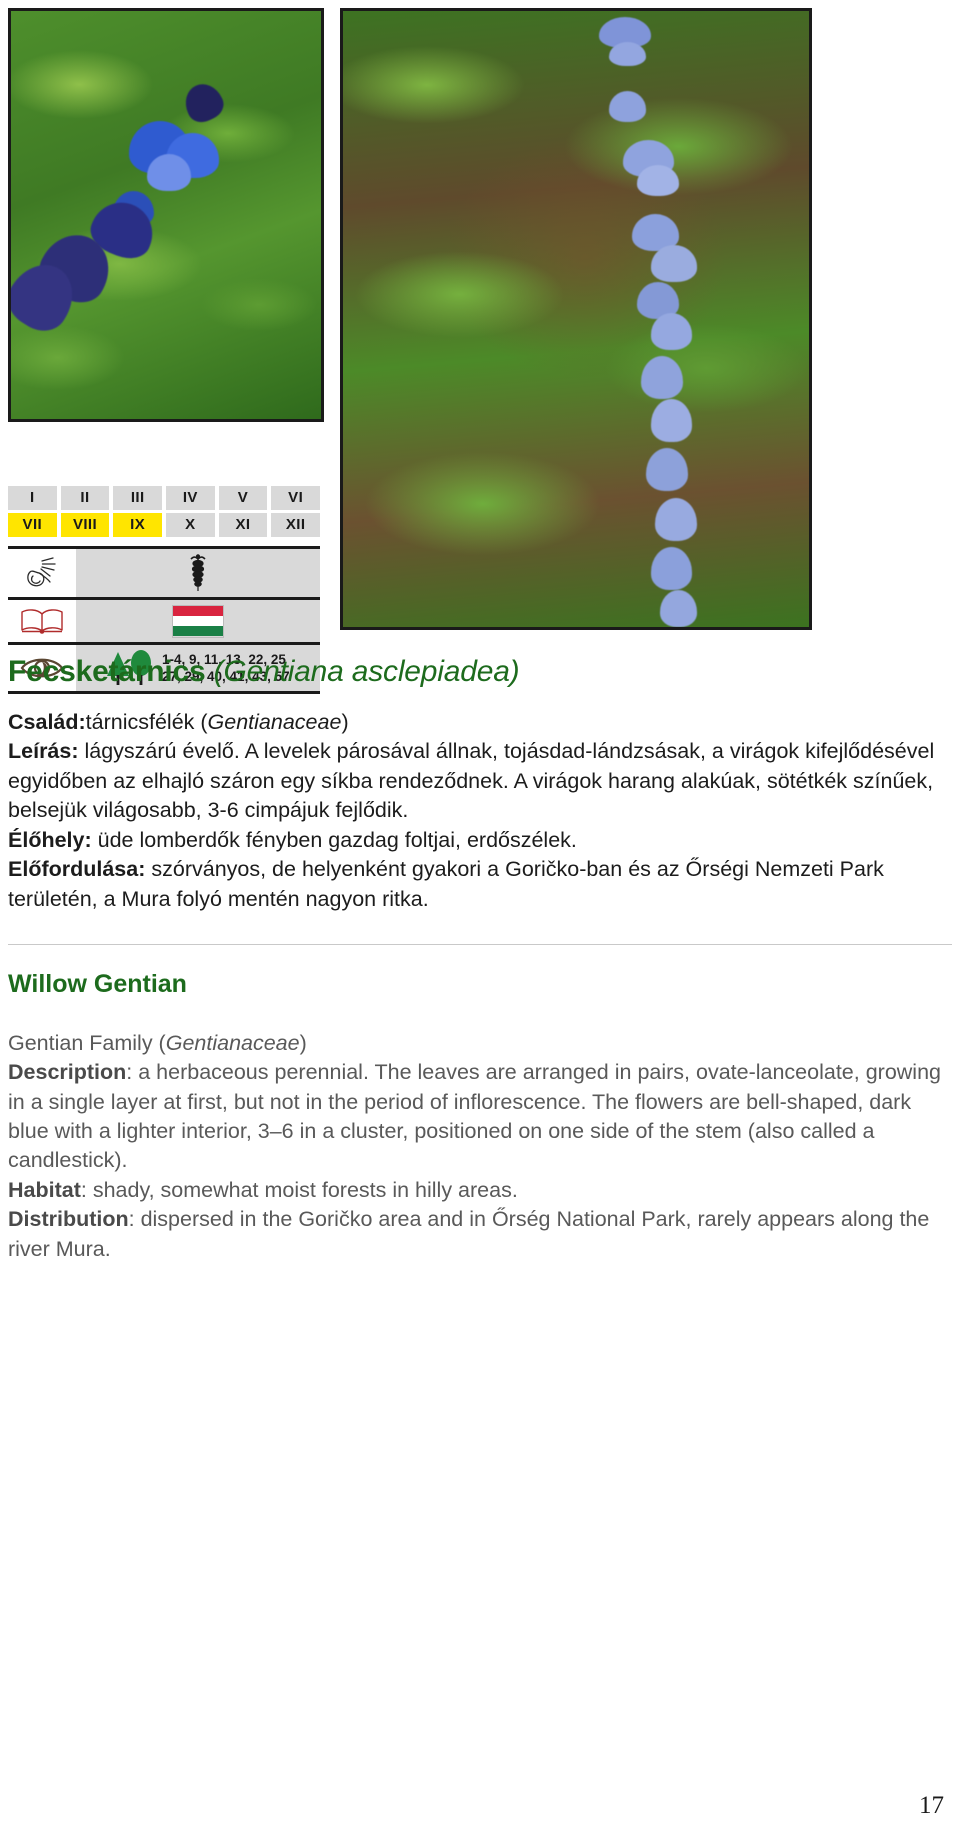 This screenshot has width=960, height=1834. What do you see at coordinates (198, 610) in the screenshot?
I see `flag-stripe-red` at bounding box center [198, 610].